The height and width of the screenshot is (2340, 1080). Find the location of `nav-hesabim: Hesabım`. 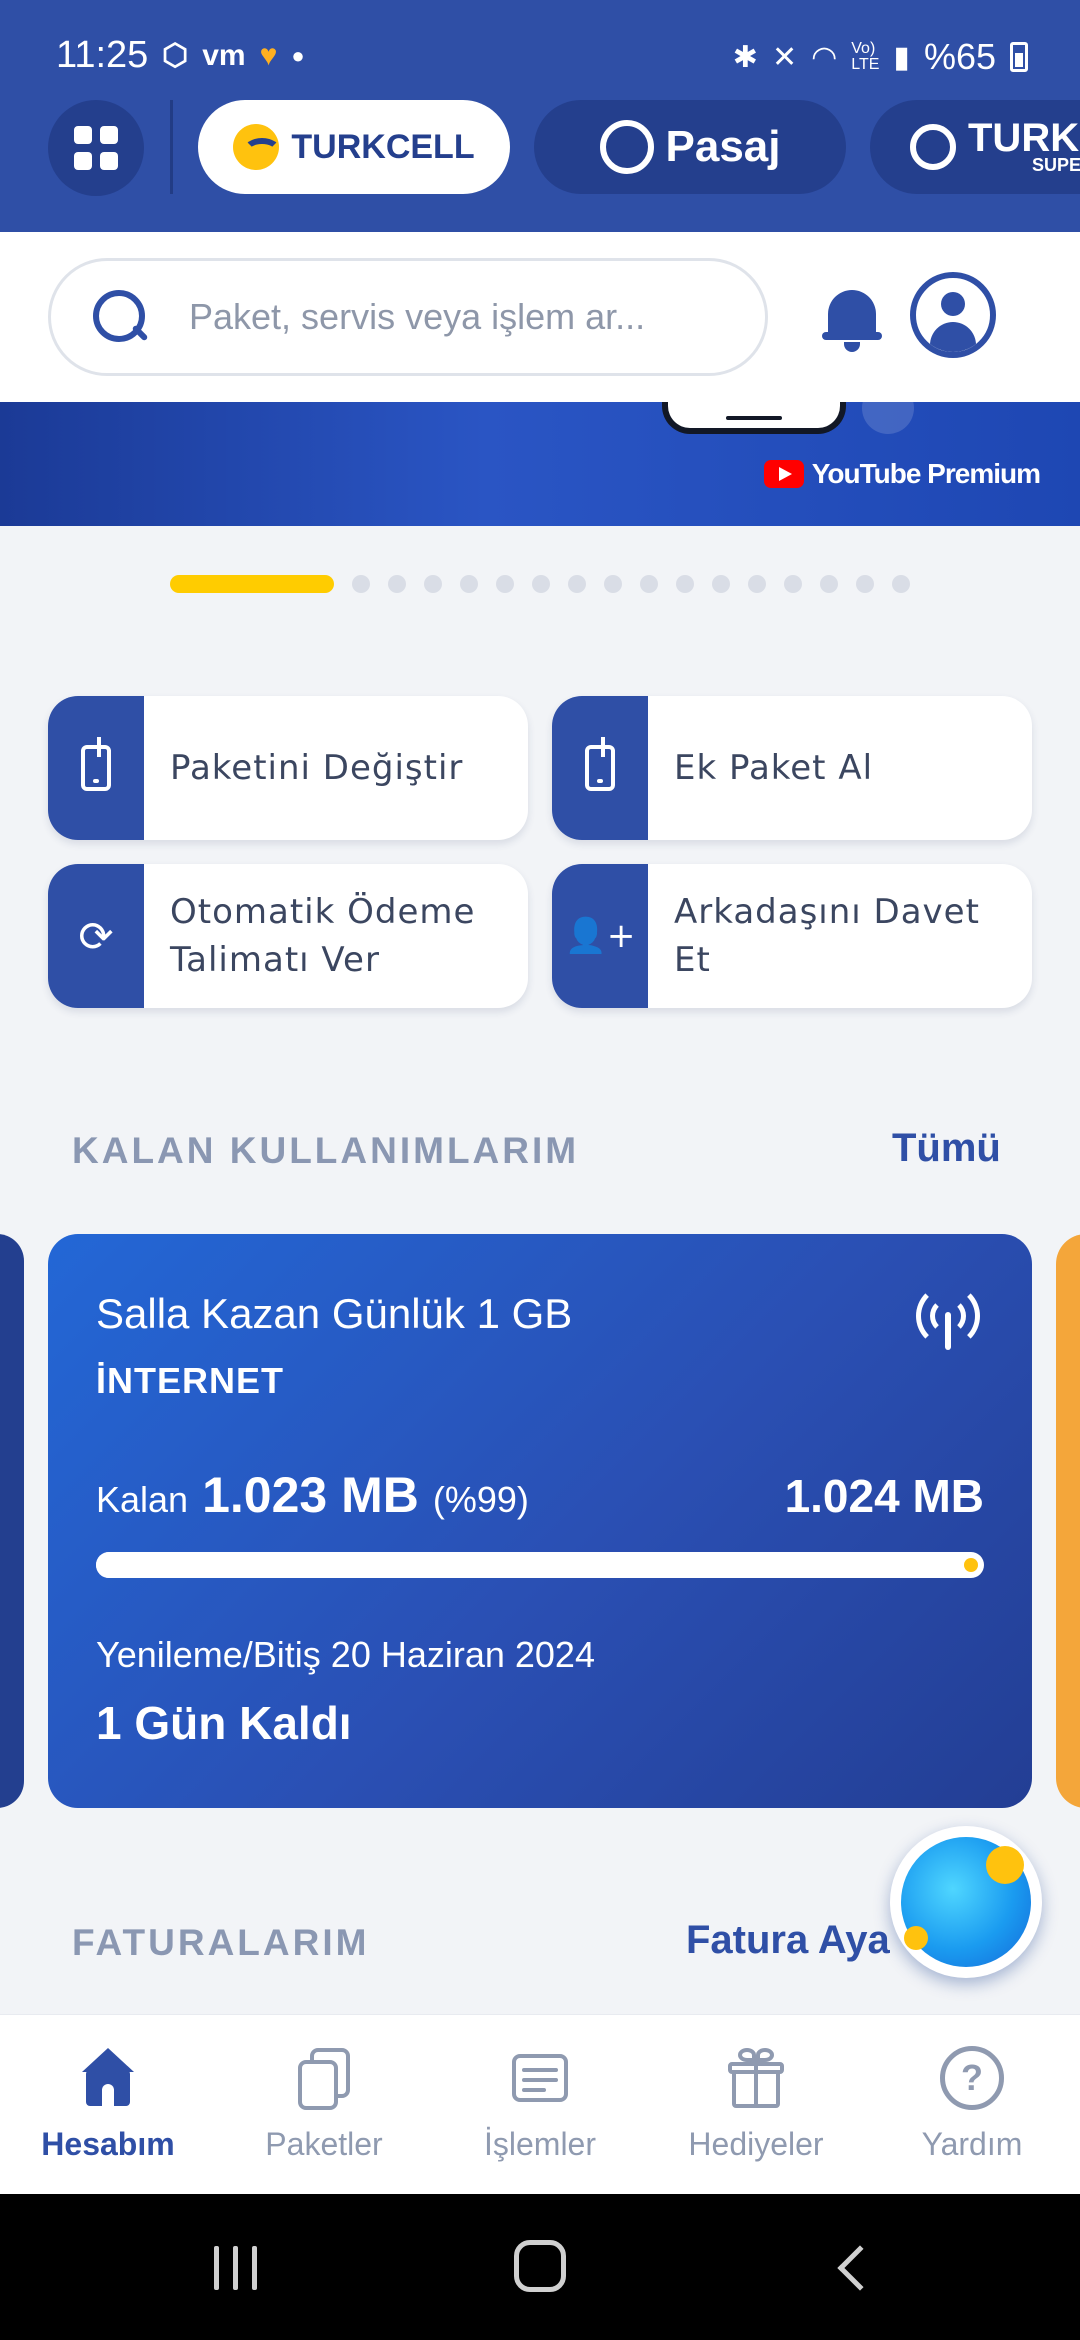

nav-hesabim: Hesabım is located at coordinates (108, 2104).